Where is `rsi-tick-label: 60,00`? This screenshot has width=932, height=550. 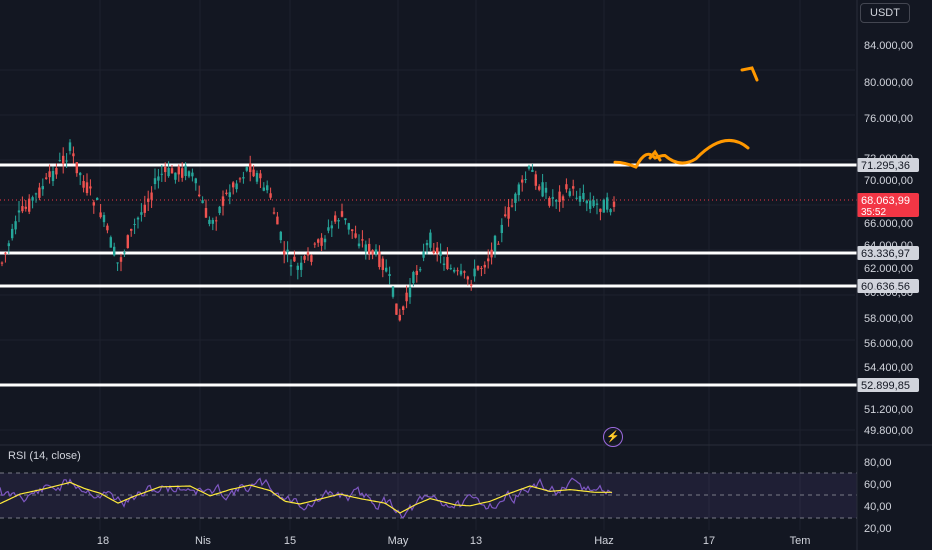 rsi-tick-label: 60,00 is located at coordinates (878, 485).